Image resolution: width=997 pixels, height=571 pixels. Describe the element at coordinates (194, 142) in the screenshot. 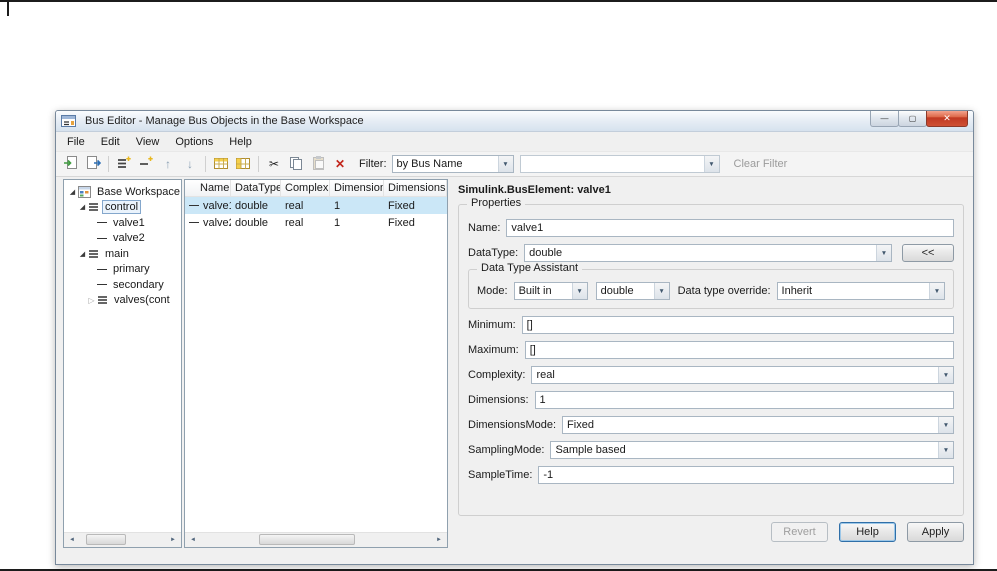

I see `menu-options: Options` at that location.